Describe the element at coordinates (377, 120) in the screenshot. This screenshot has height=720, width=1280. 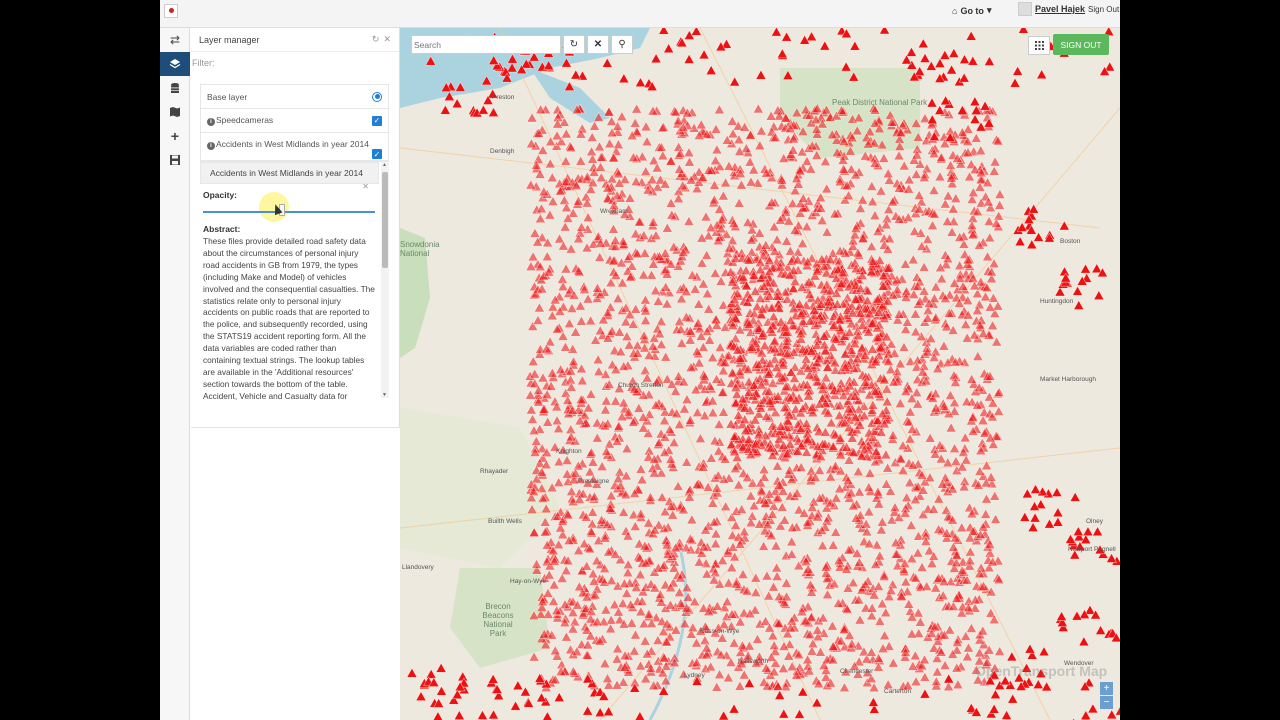
I see `speedcameras-checkbox: ✓` at that location.